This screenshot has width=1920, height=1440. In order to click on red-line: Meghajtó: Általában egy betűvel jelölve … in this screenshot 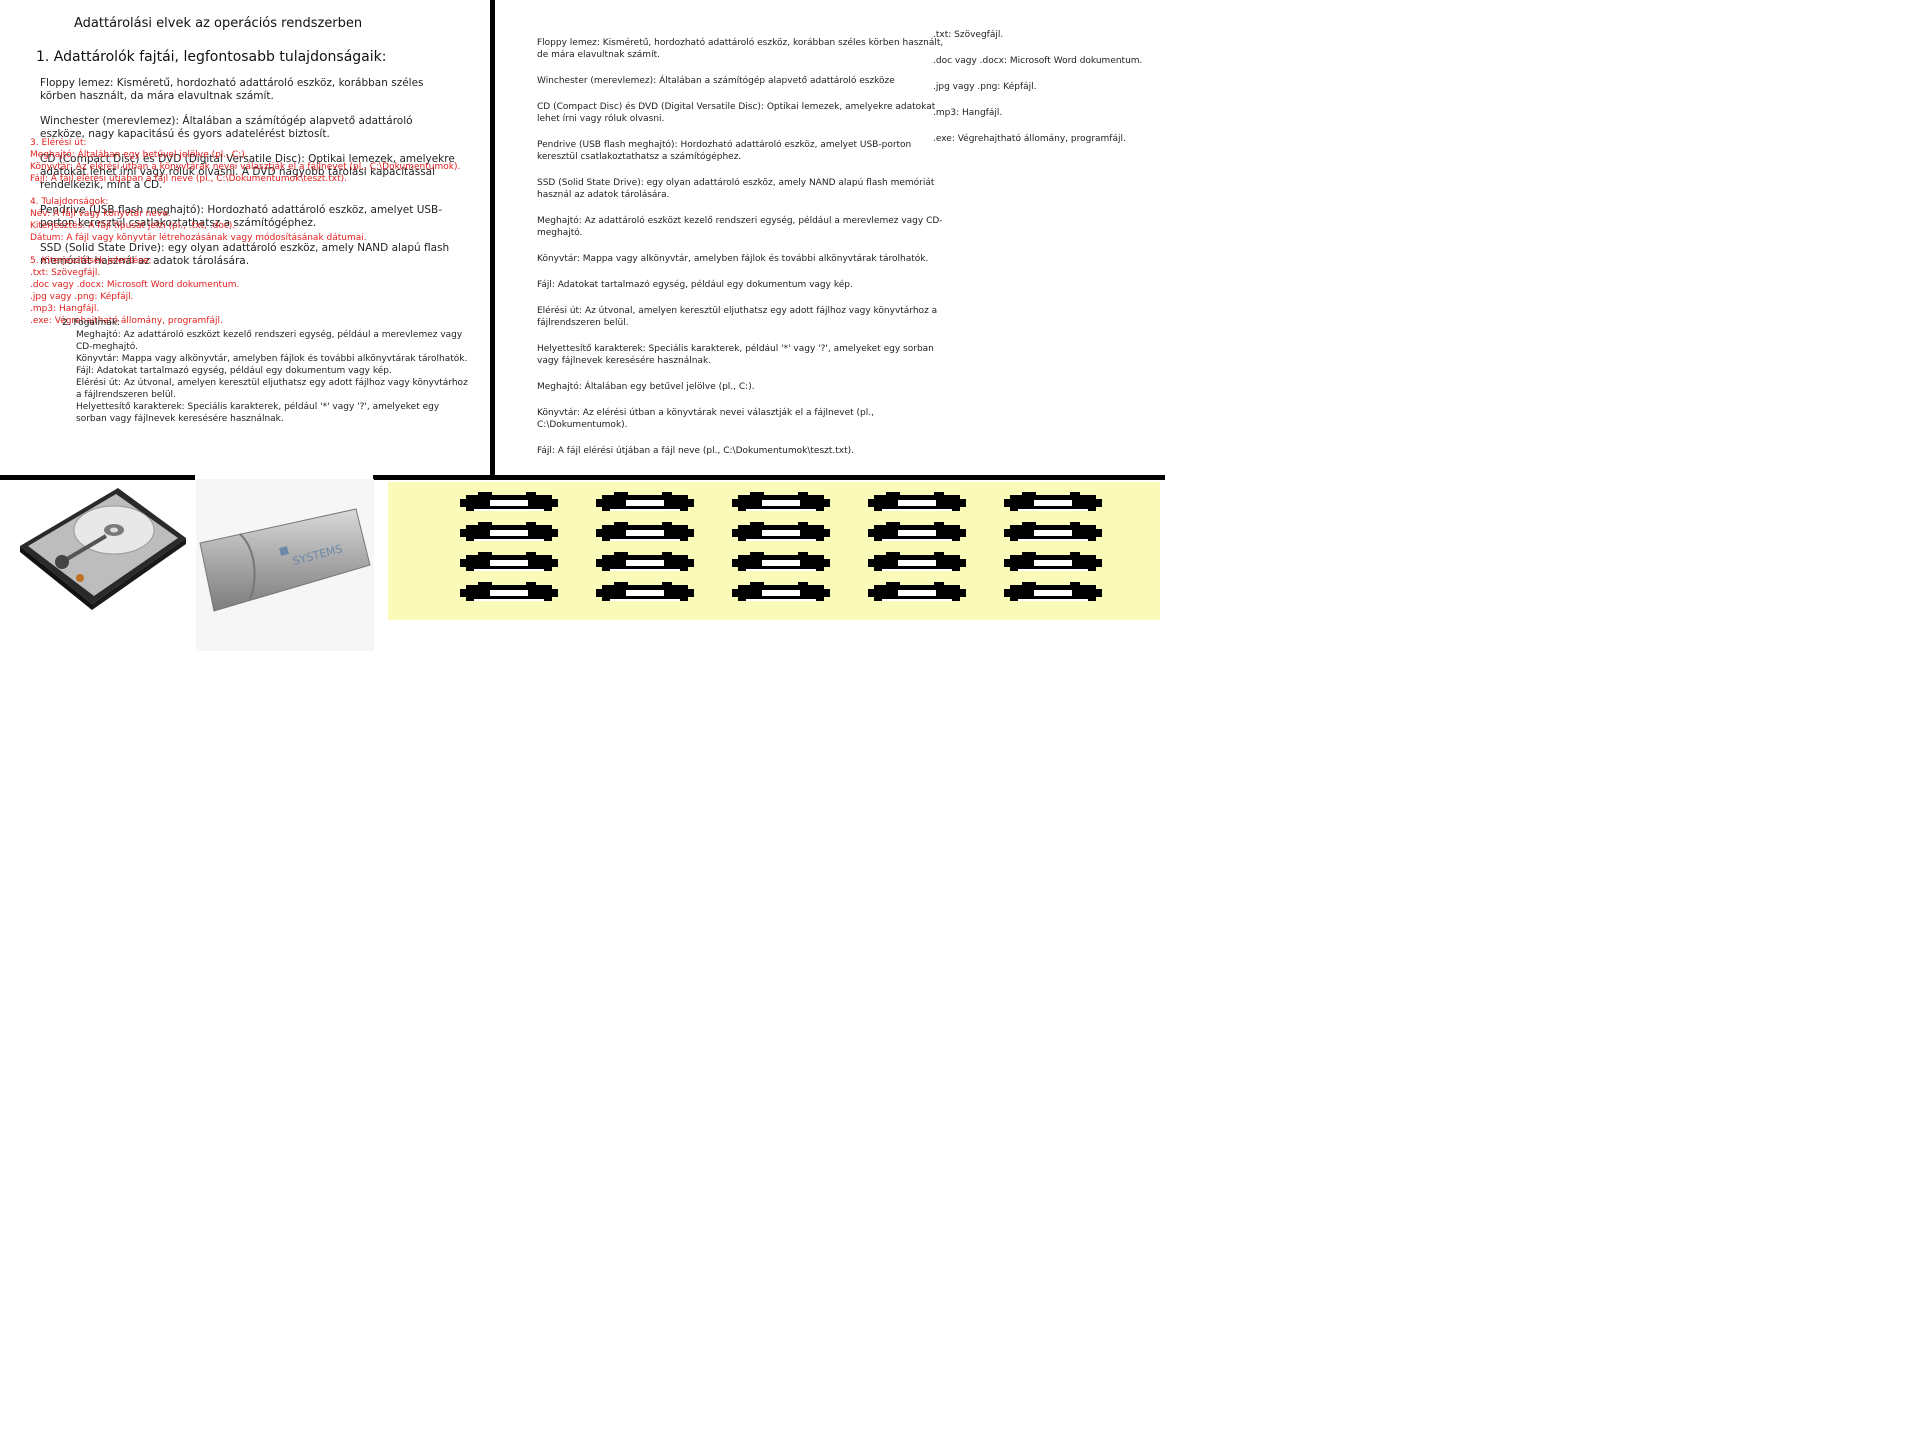, I will do `click(139, 155)`.